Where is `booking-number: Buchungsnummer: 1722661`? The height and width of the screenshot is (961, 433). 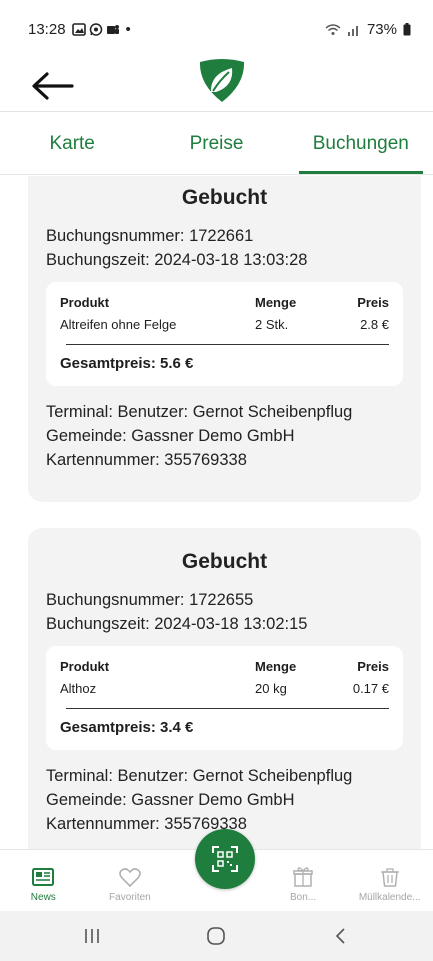 booking-number: Buchungsnummer: 1722661 is located at coordinates (150, 236).